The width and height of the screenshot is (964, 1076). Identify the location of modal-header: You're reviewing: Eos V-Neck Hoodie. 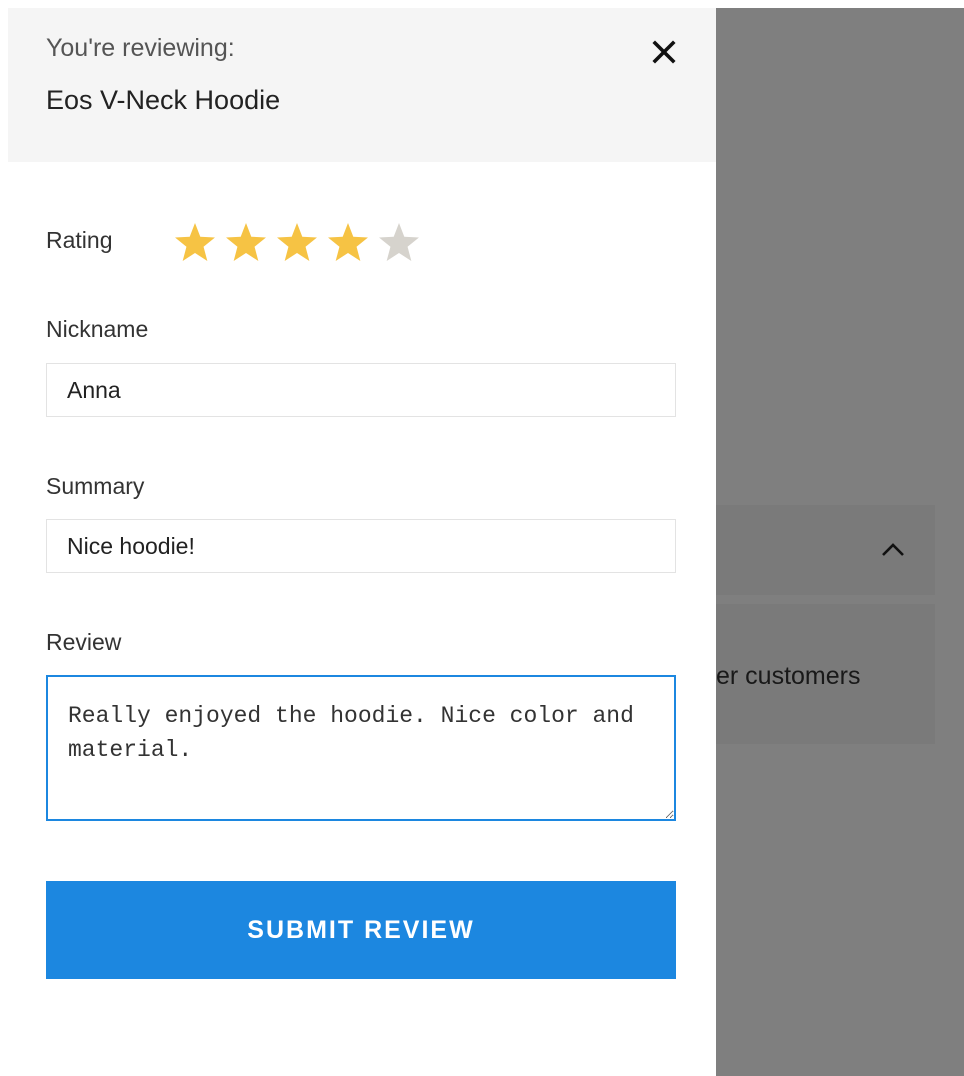
(362, 85).